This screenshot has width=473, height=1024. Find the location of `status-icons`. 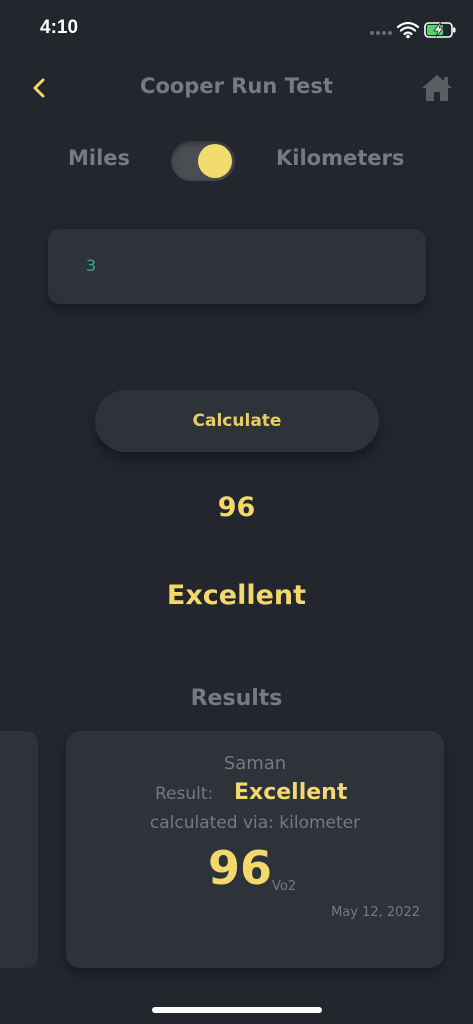

status-icons is located at coordinates (413, 30).